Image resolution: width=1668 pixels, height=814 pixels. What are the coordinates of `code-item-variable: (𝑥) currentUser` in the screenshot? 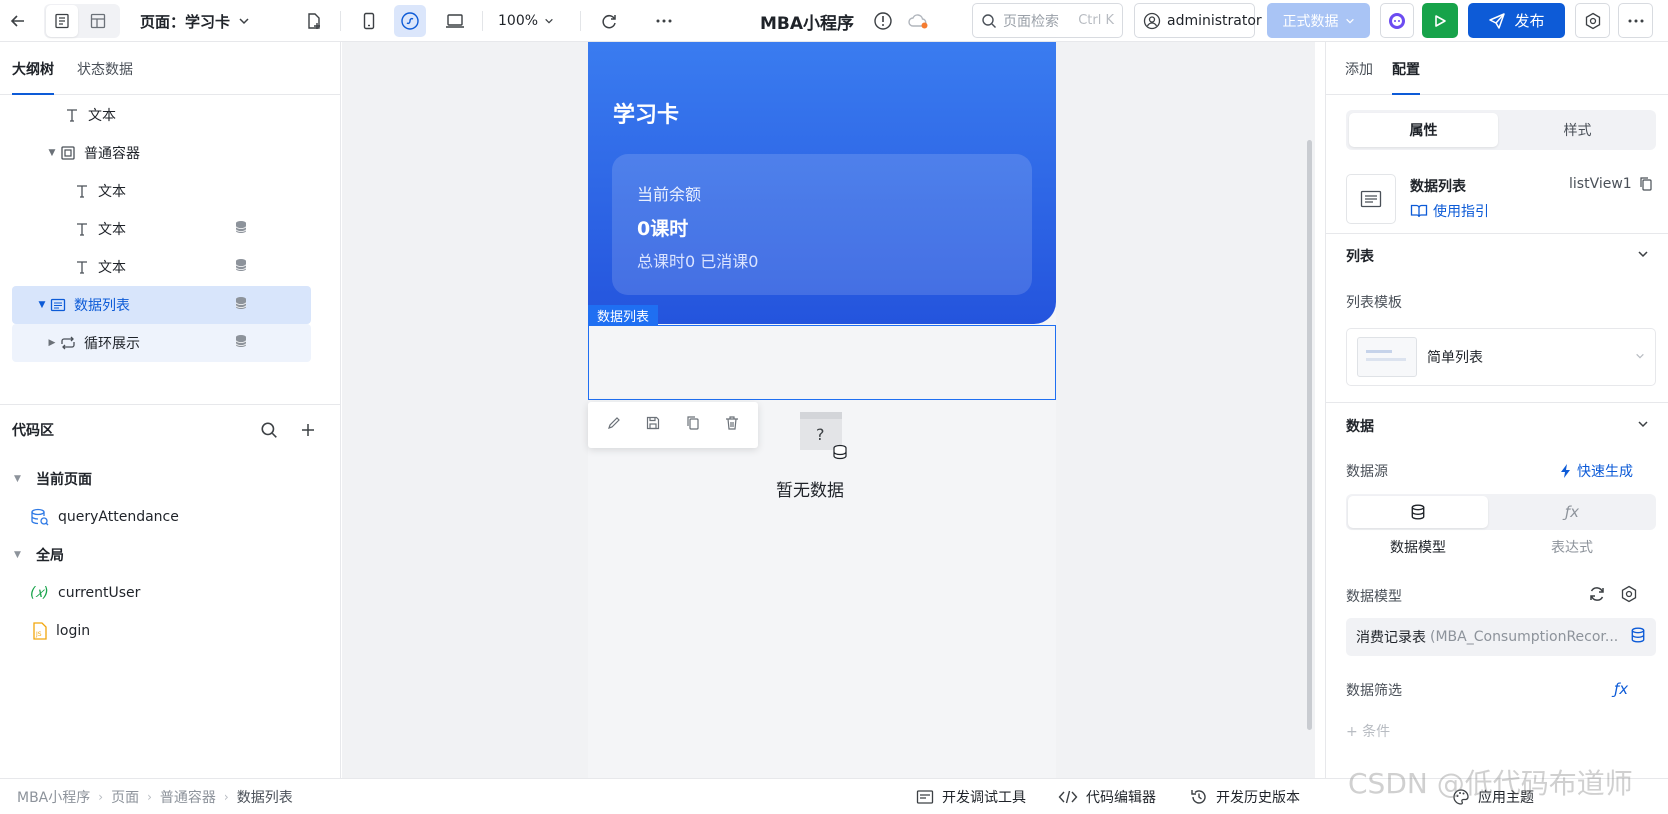 It's located at (170, 593).